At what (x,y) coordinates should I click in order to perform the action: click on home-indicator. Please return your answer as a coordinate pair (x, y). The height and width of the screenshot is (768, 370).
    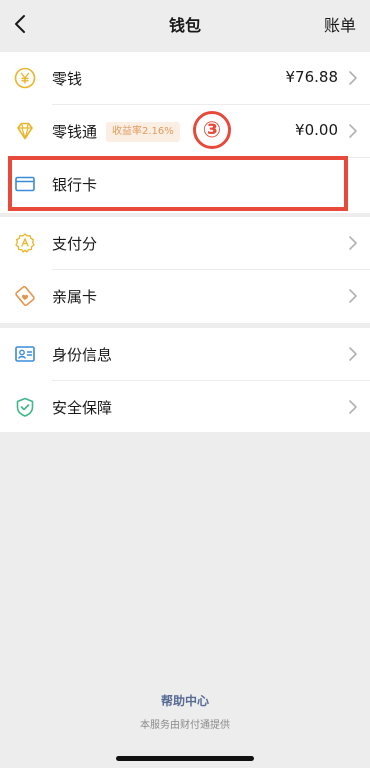
    Looking at the image, I should click on (185, 758).